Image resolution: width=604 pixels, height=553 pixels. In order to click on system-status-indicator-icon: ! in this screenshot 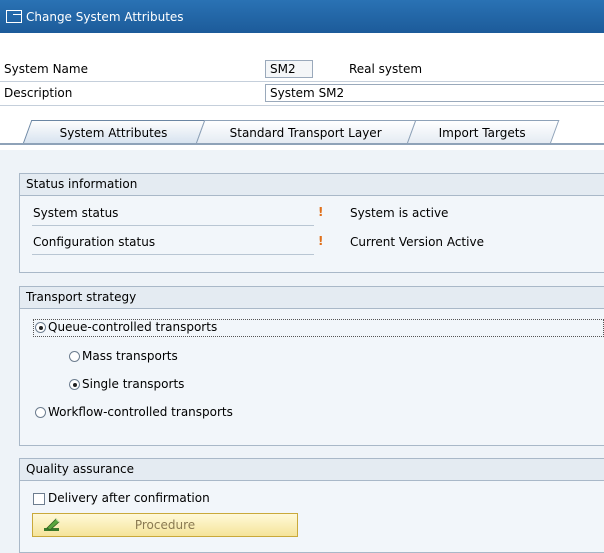, I will do `click(321, 212)`.